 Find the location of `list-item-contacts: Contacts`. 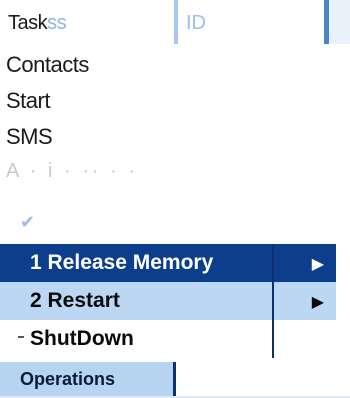

list-item-contacts: Contacts is located at coordinates (47, 65).